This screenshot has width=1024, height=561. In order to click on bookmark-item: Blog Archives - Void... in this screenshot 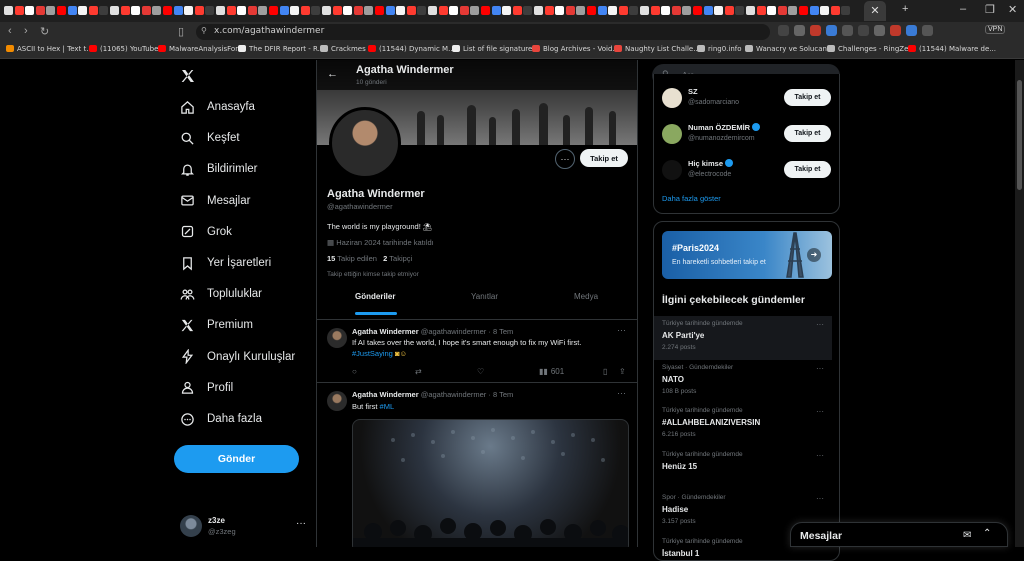, I will do `click(575, 49)`.